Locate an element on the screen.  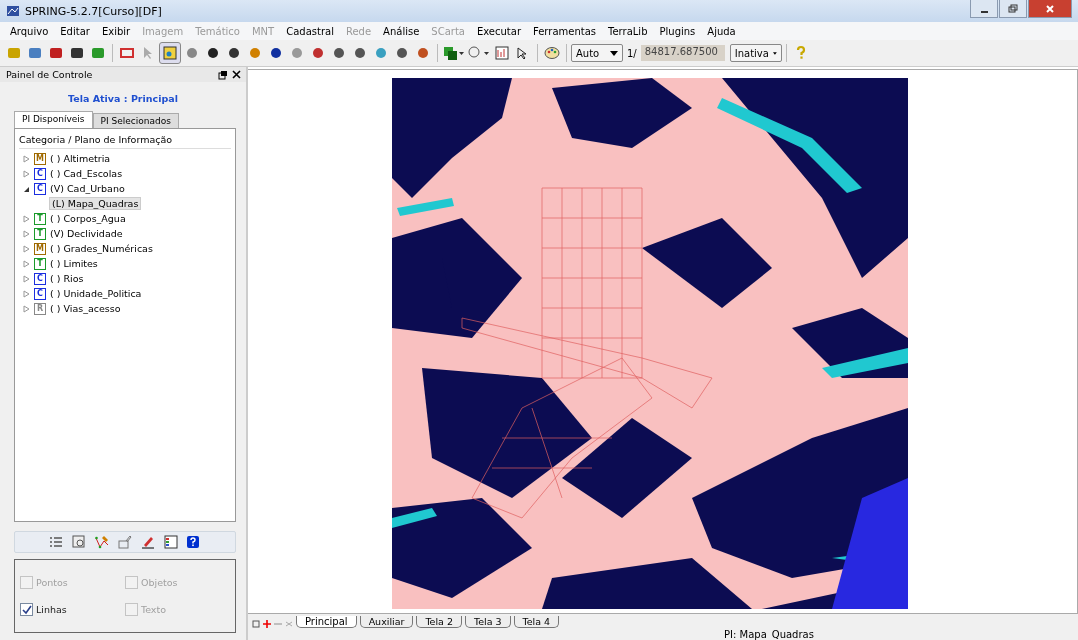
tree-item: ( ) Grades_Numéricas is located at coordinates (101, 248).